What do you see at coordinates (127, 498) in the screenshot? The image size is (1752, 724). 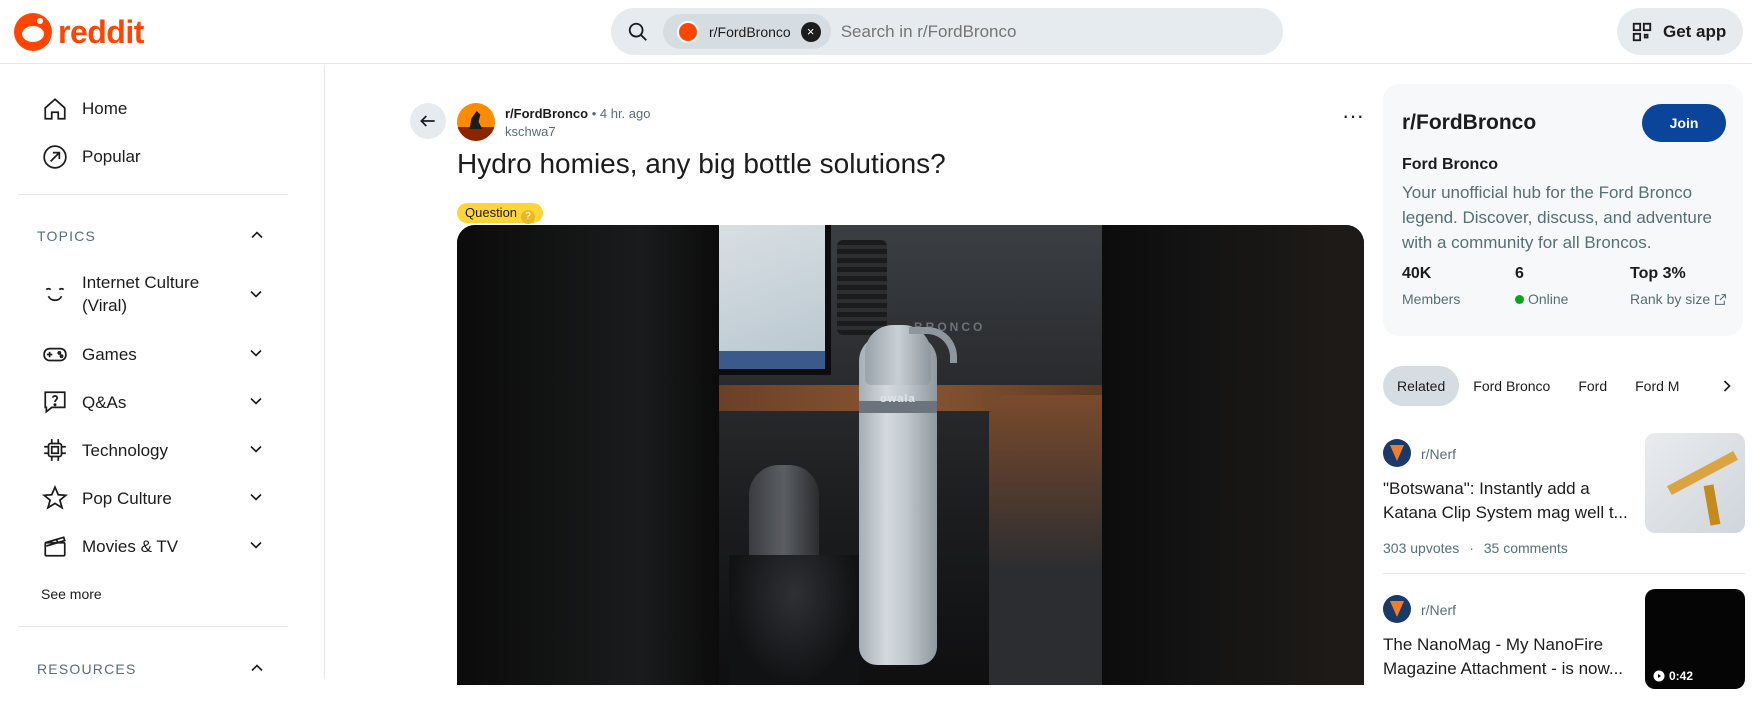 I see `topic-label: Pop Culture` at bounding box center [127, 498].